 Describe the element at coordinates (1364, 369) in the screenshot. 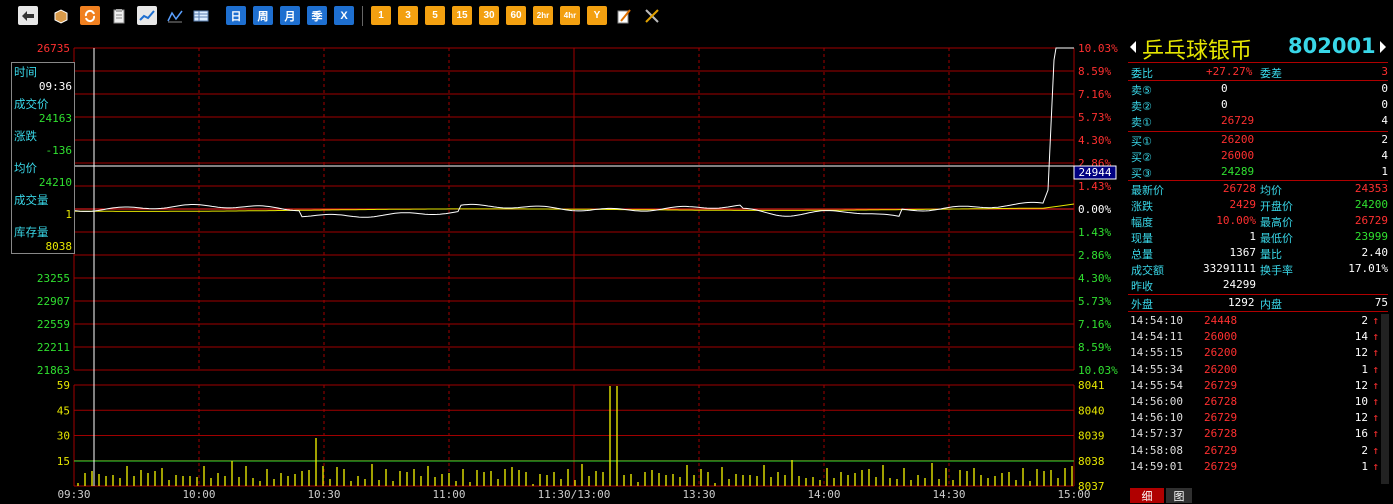

I see `trade-volume: 1` at that location.